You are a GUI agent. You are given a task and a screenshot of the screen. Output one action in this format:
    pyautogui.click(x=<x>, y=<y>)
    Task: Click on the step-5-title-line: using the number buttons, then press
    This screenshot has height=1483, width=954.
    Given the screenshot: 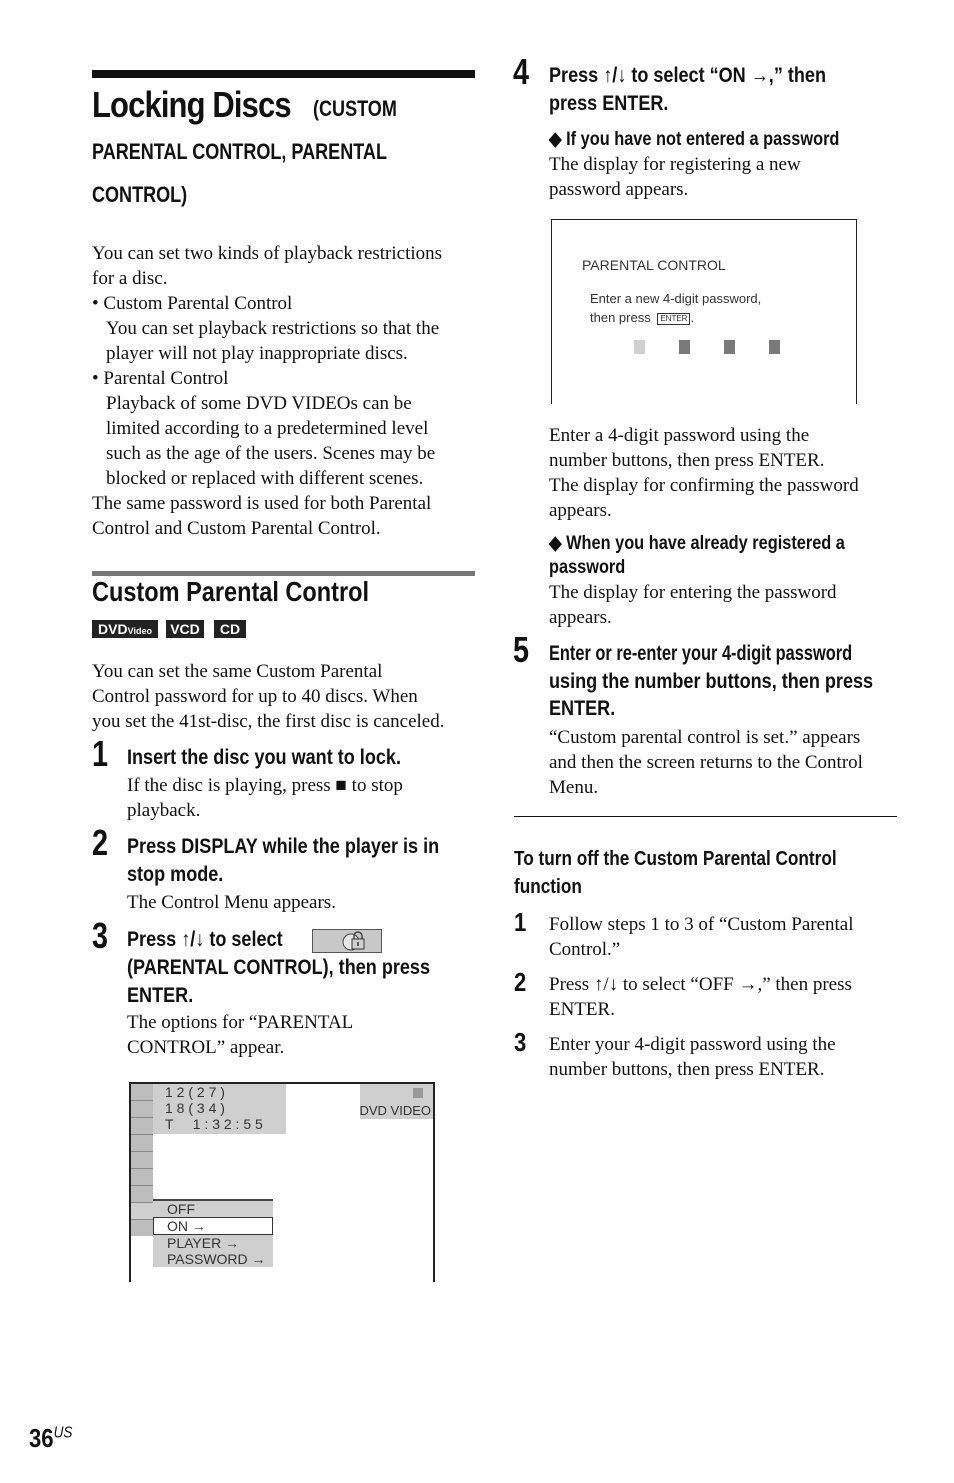 What is the action you would take?
    pyautogui.click(x=711, y=681)
    